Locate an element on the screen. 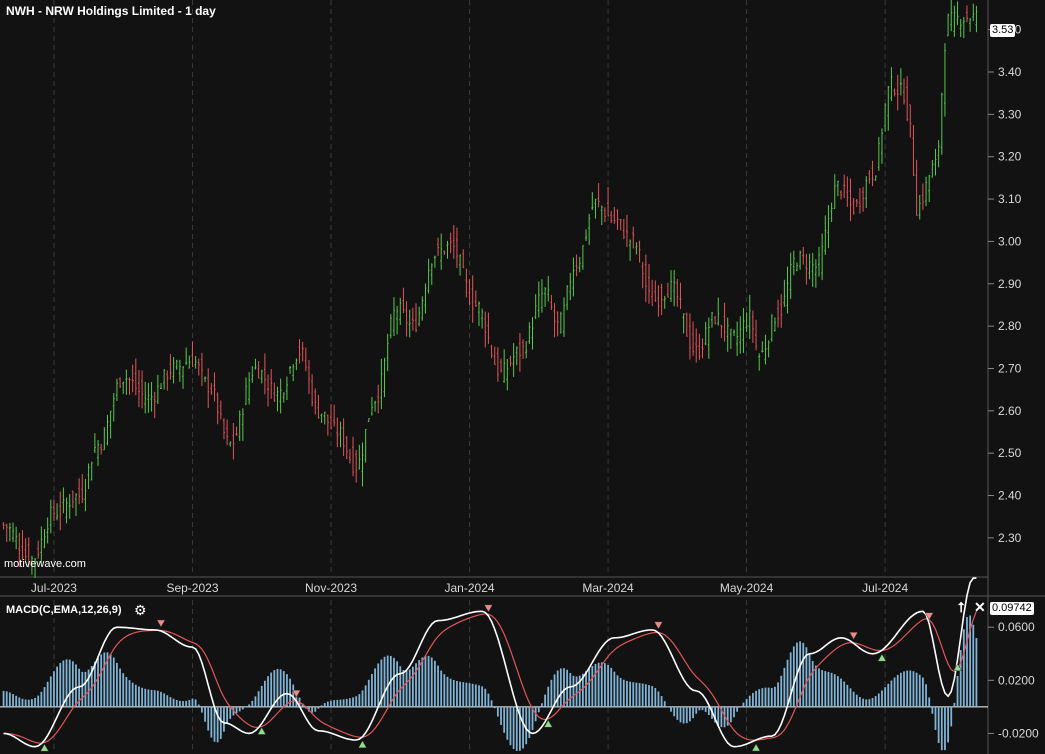  y-tick-label: 3.10 is located at coordinates (1010, 199).